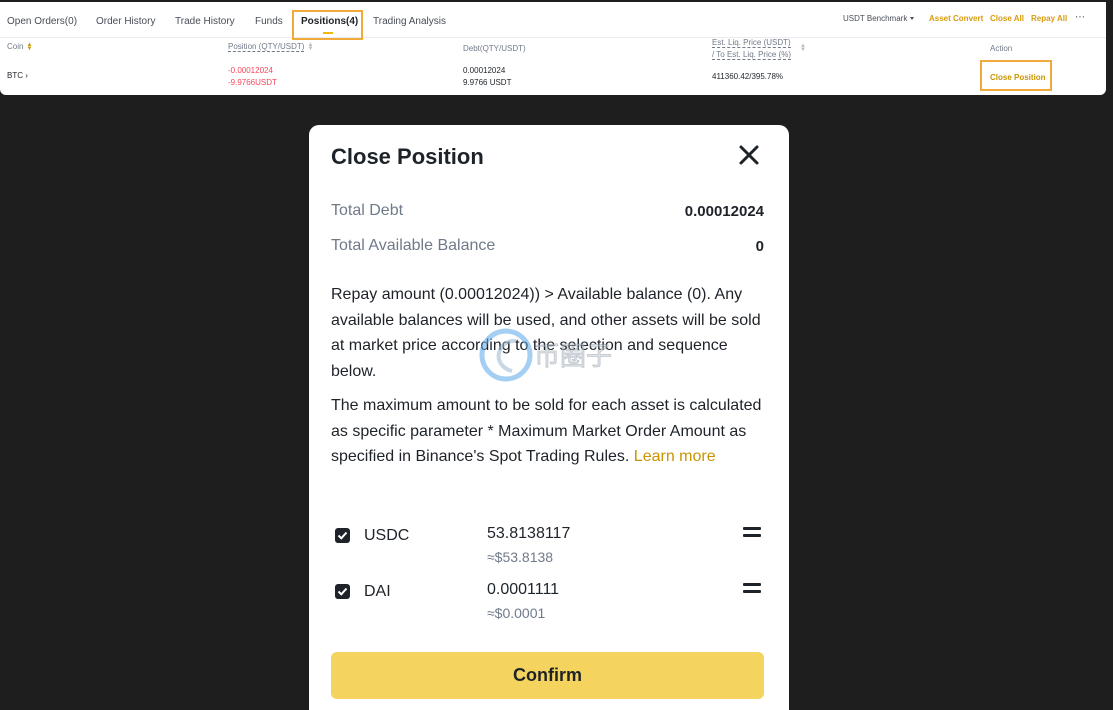  Describe the element at coordinates (1007, 18) in the screenshot. I see `close-all-link: Close All` at that location.